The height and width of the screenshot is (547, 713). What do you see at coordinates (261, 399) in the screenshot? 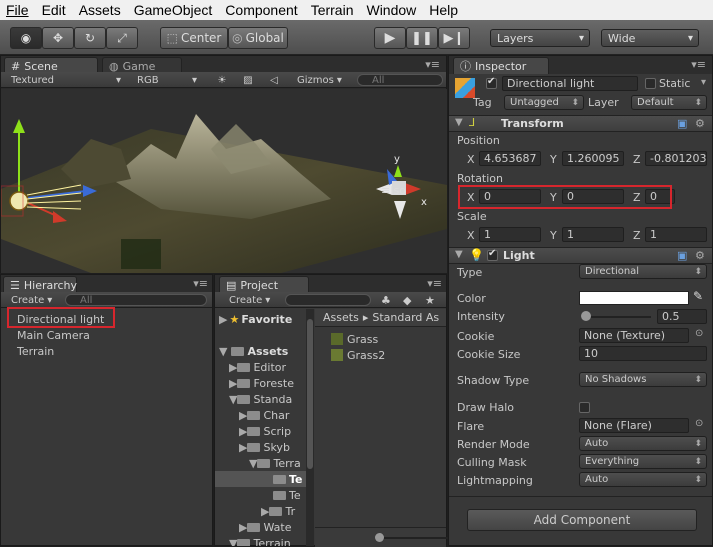
I see `folder-standard-assets: ▼ Standa` at bounding box center [261, 399].